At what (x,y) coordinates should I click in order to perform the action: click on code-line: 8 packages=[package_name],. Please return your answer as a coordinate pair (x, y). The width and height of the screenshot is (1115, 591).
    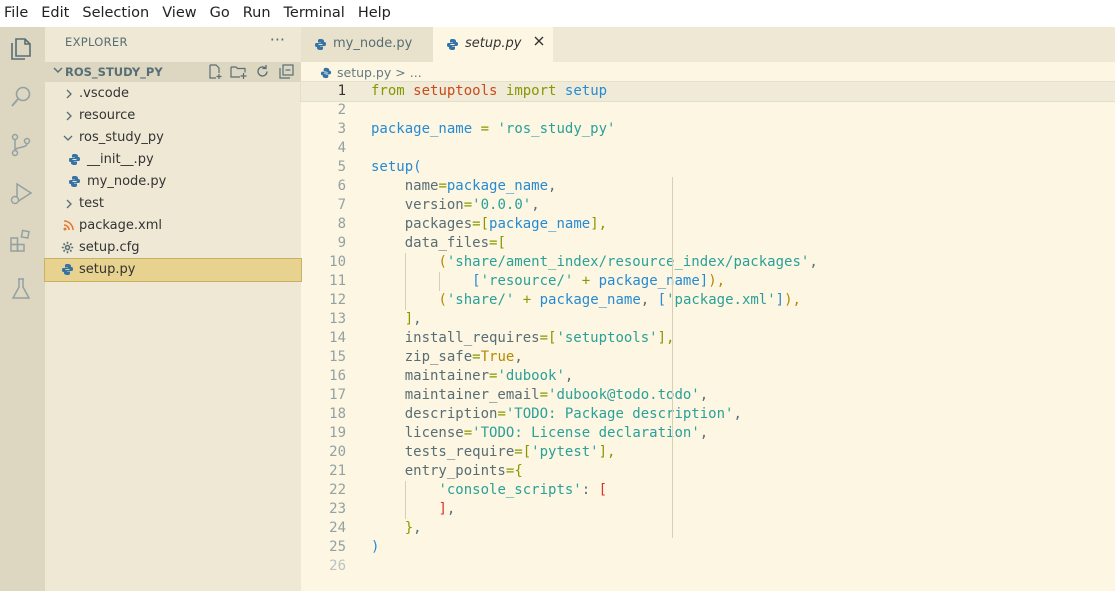
    Looking at the image, I should click on (472, 224).